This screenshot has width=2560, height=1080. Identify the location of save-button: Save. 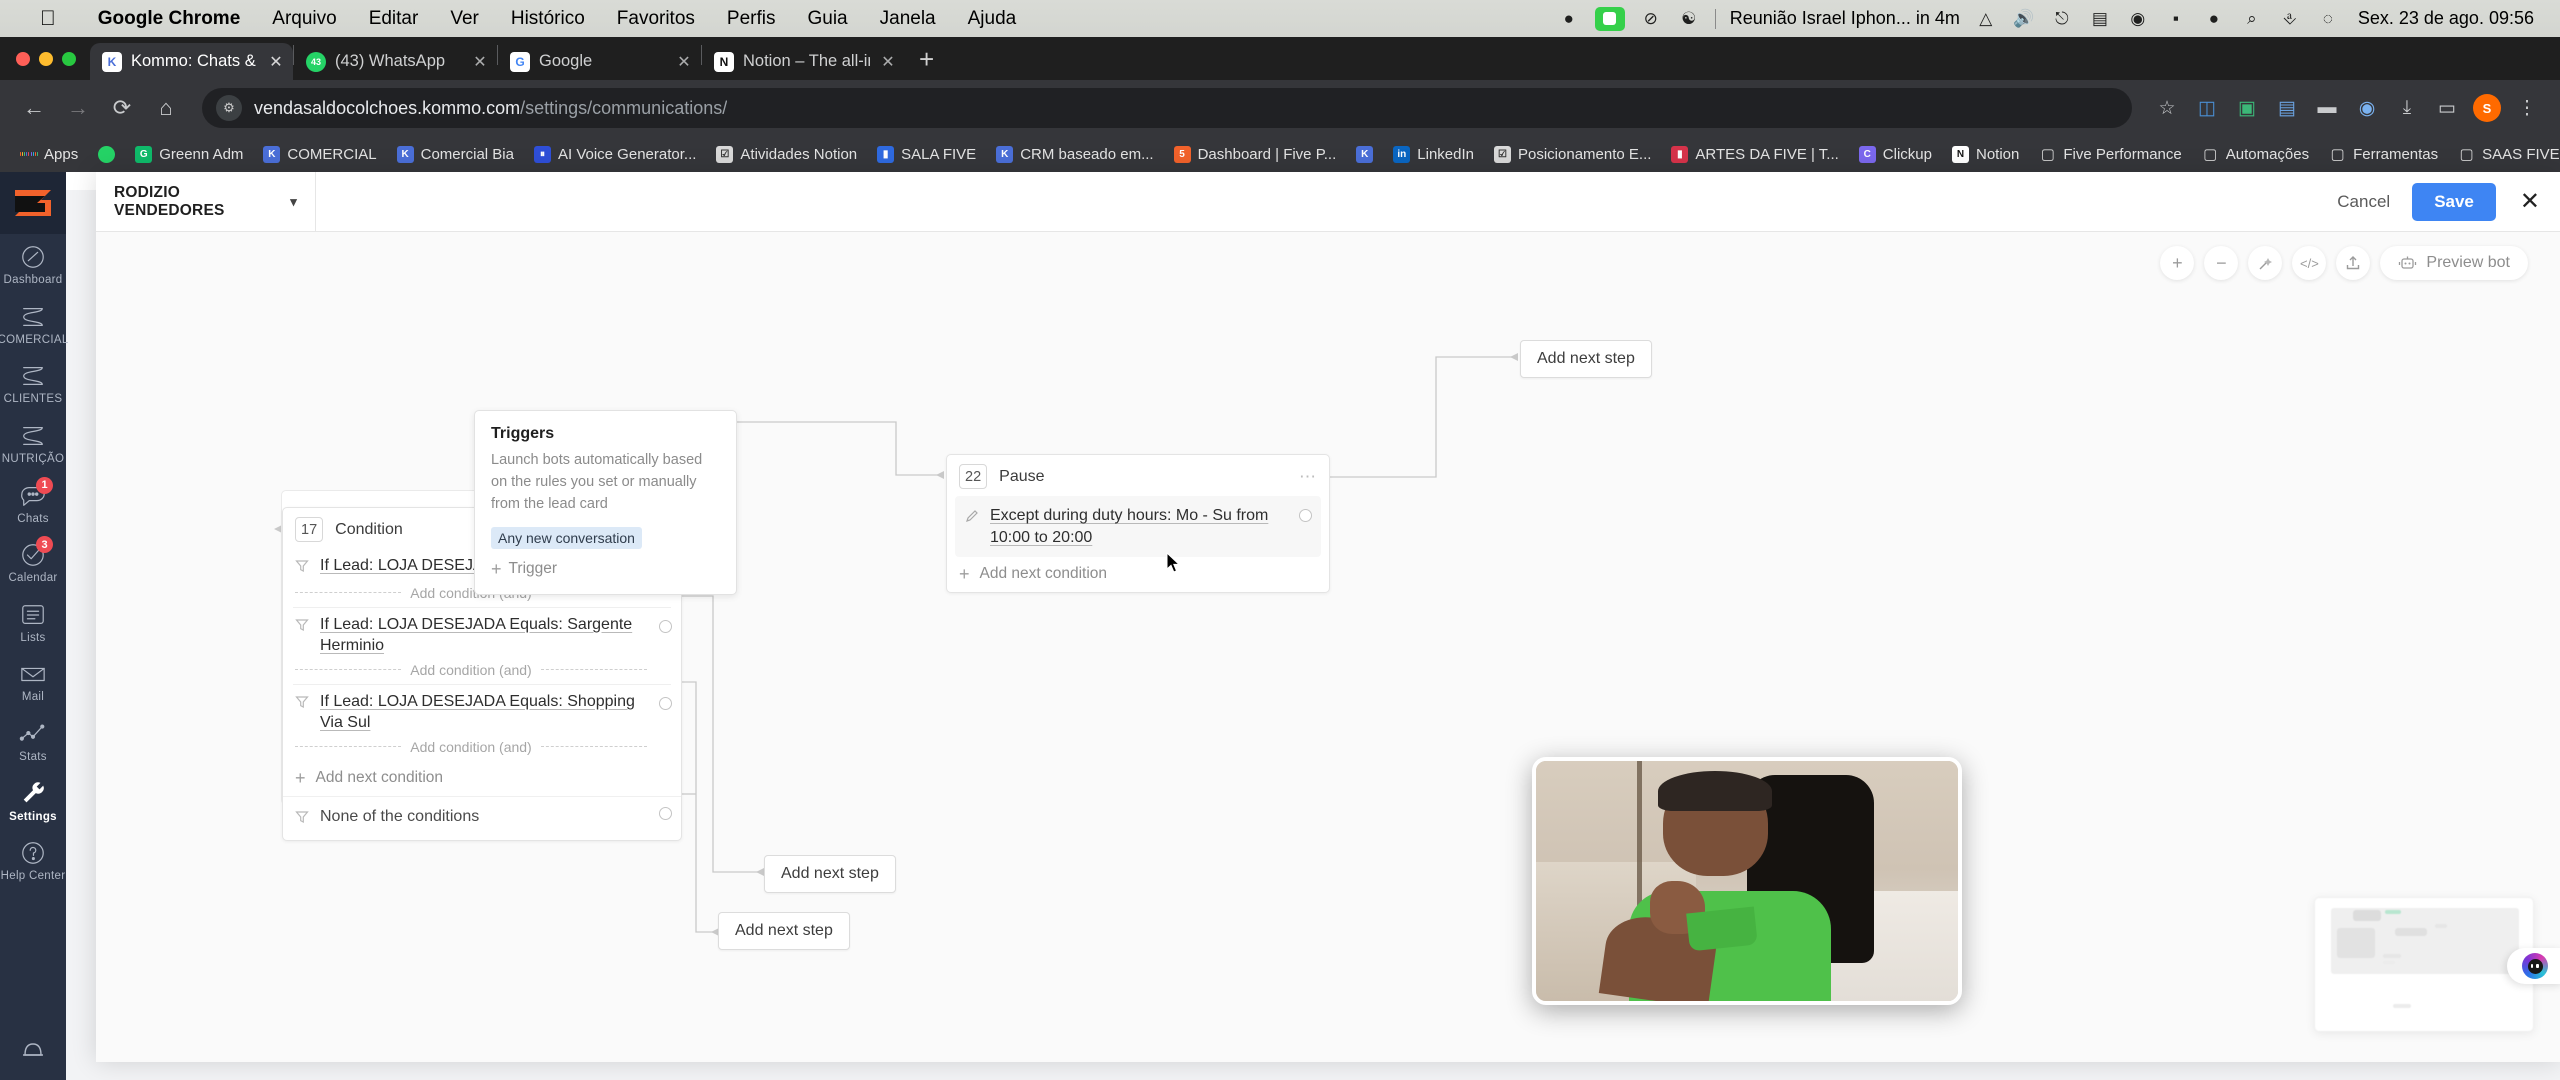
(2454, 201).